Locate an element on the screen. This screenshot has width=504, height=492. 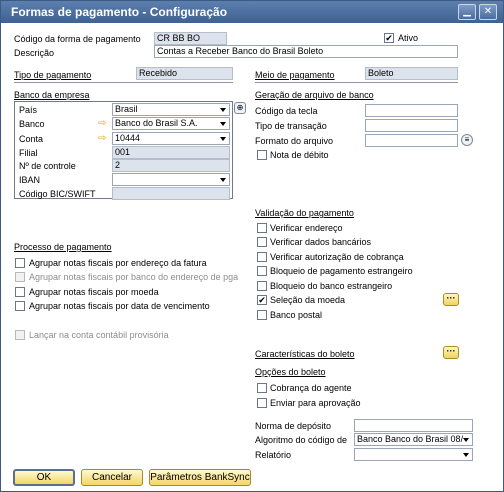
link-icon: ⊕ is located at coordinates (240, 108).